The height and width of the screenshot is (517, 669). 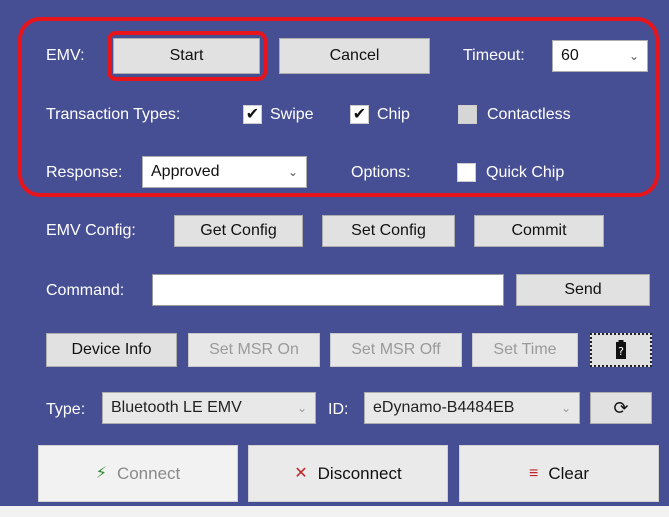 I want to click on device-info-button: Device Info, so click(x=111, y=350).